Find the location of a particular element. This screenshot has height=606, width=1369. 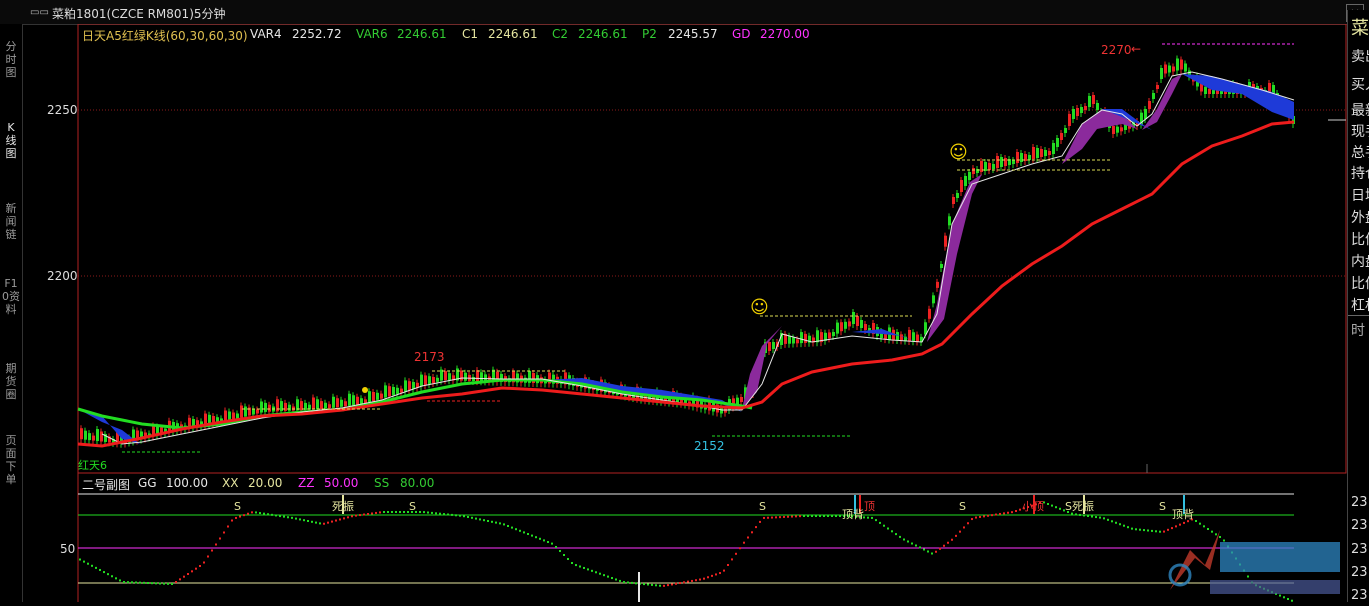

sub-axis-value: 23 is located at coordinates (1359, 595).